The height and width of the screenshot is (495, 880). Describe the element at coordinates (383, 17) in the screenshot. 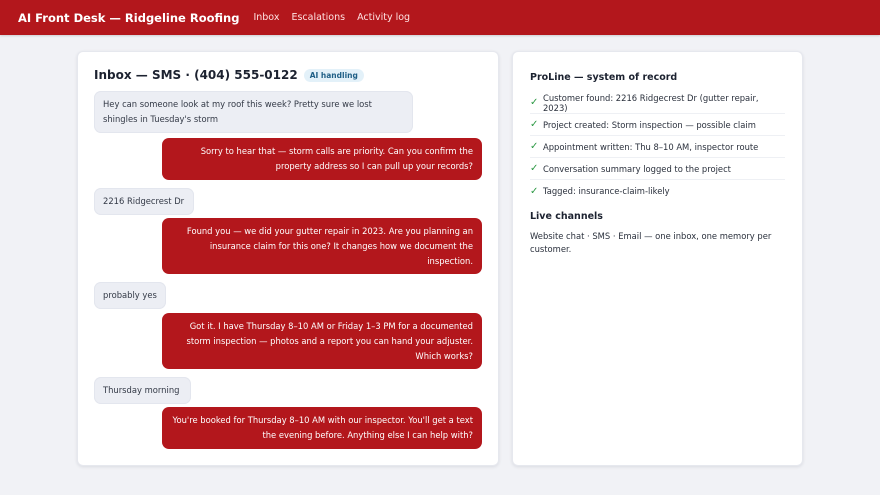

I see `nav-link-activity-log: Activity log` at that location.